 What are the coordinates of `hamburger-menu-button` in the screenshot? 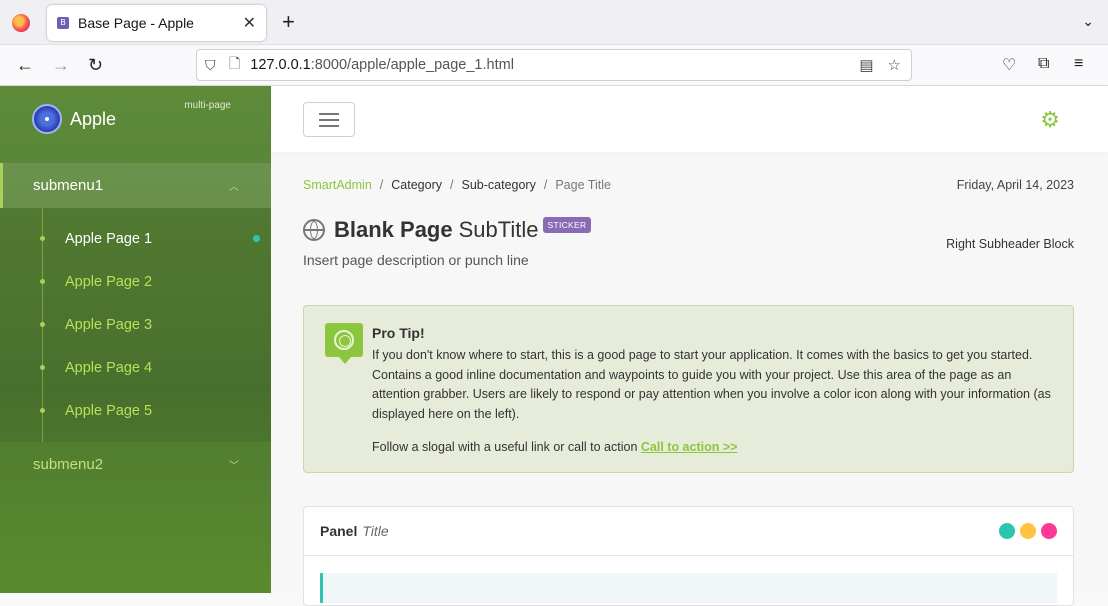 It's located at (329, 119).